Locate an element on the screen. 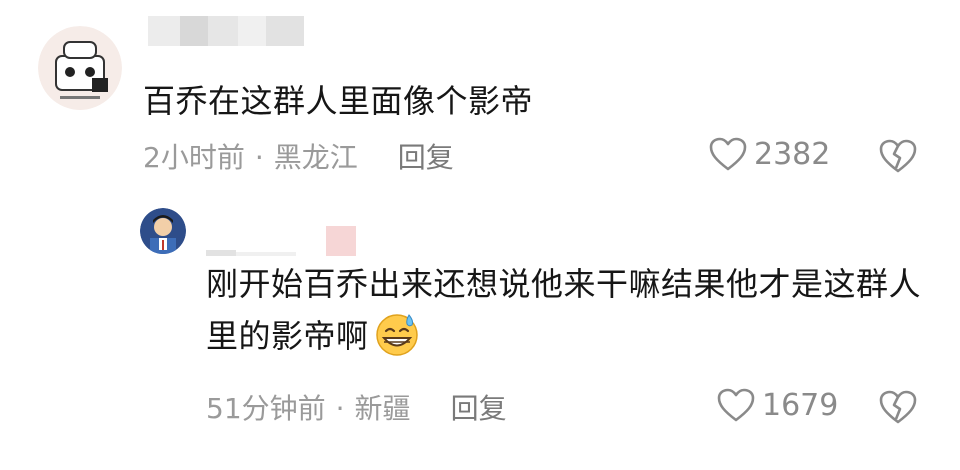 The image size is (960, 470). like-count: 2382 is located at coordinates (792, 154).